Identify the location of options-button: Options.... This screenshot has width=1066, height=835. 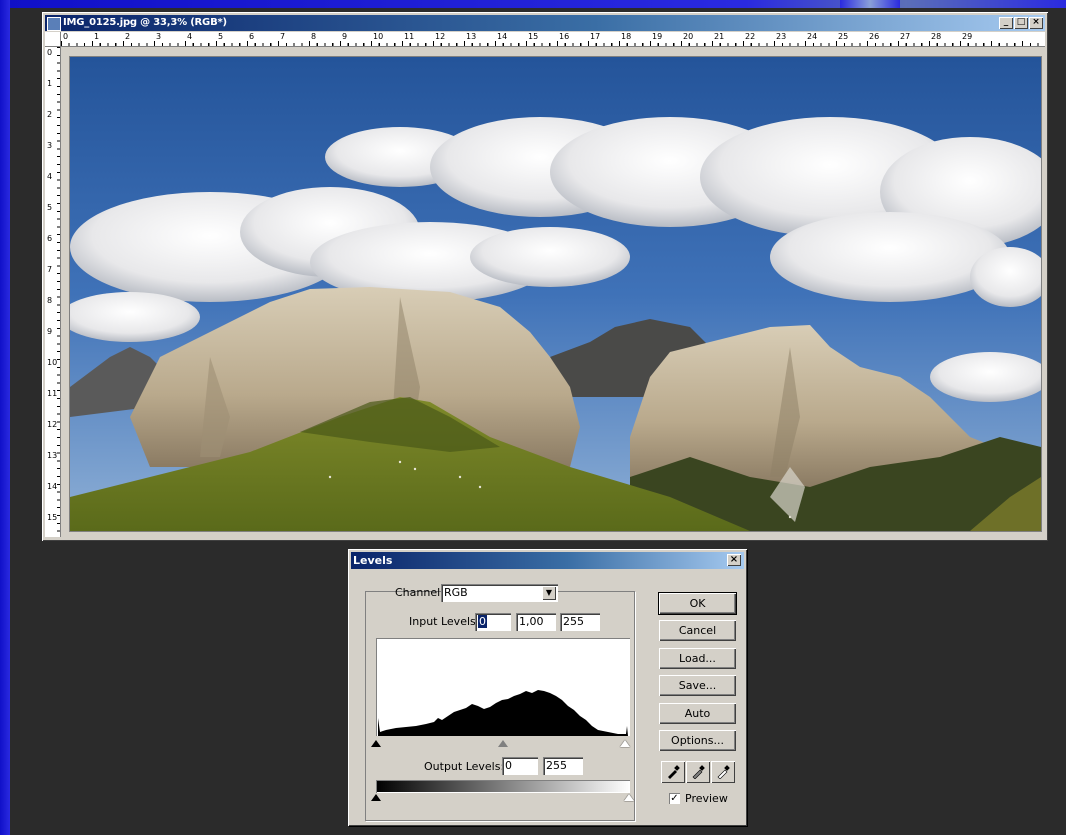
(697, 740).